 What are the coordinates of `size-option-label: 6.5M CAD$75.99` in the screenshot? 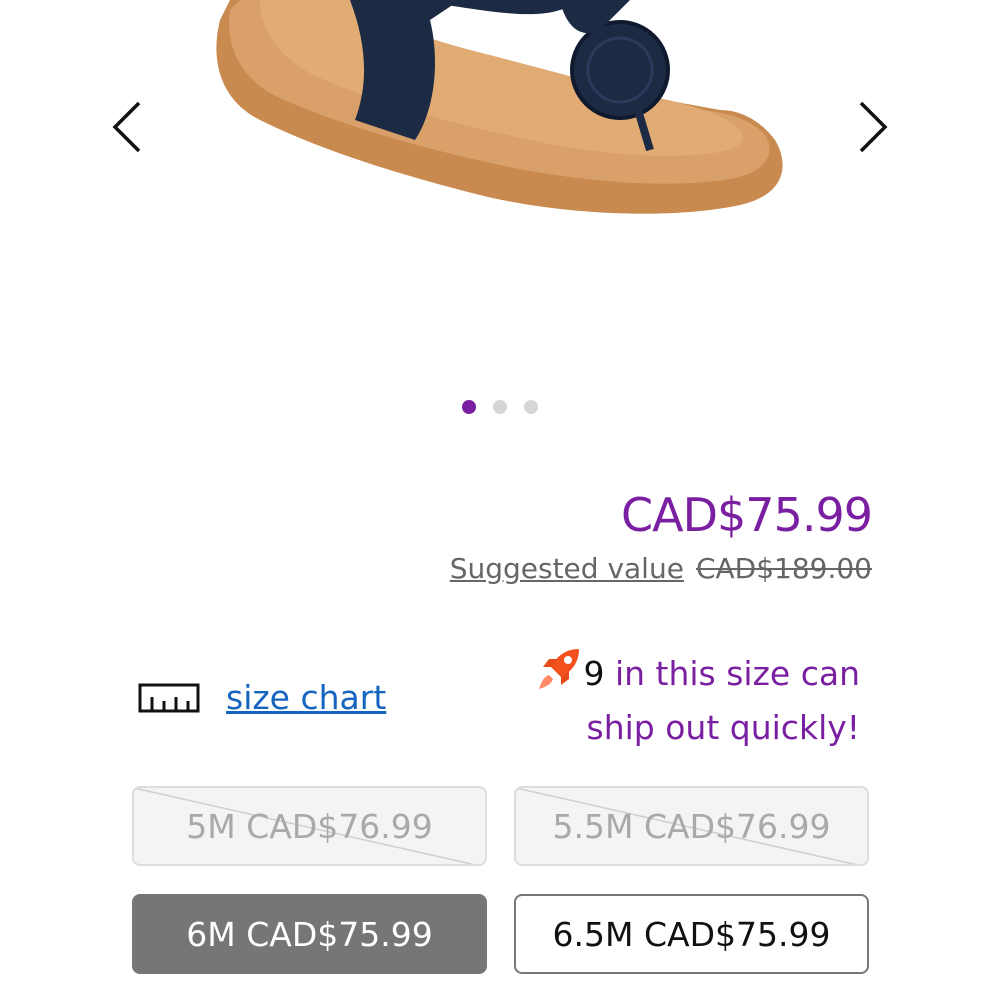 It's located at (691, 934).